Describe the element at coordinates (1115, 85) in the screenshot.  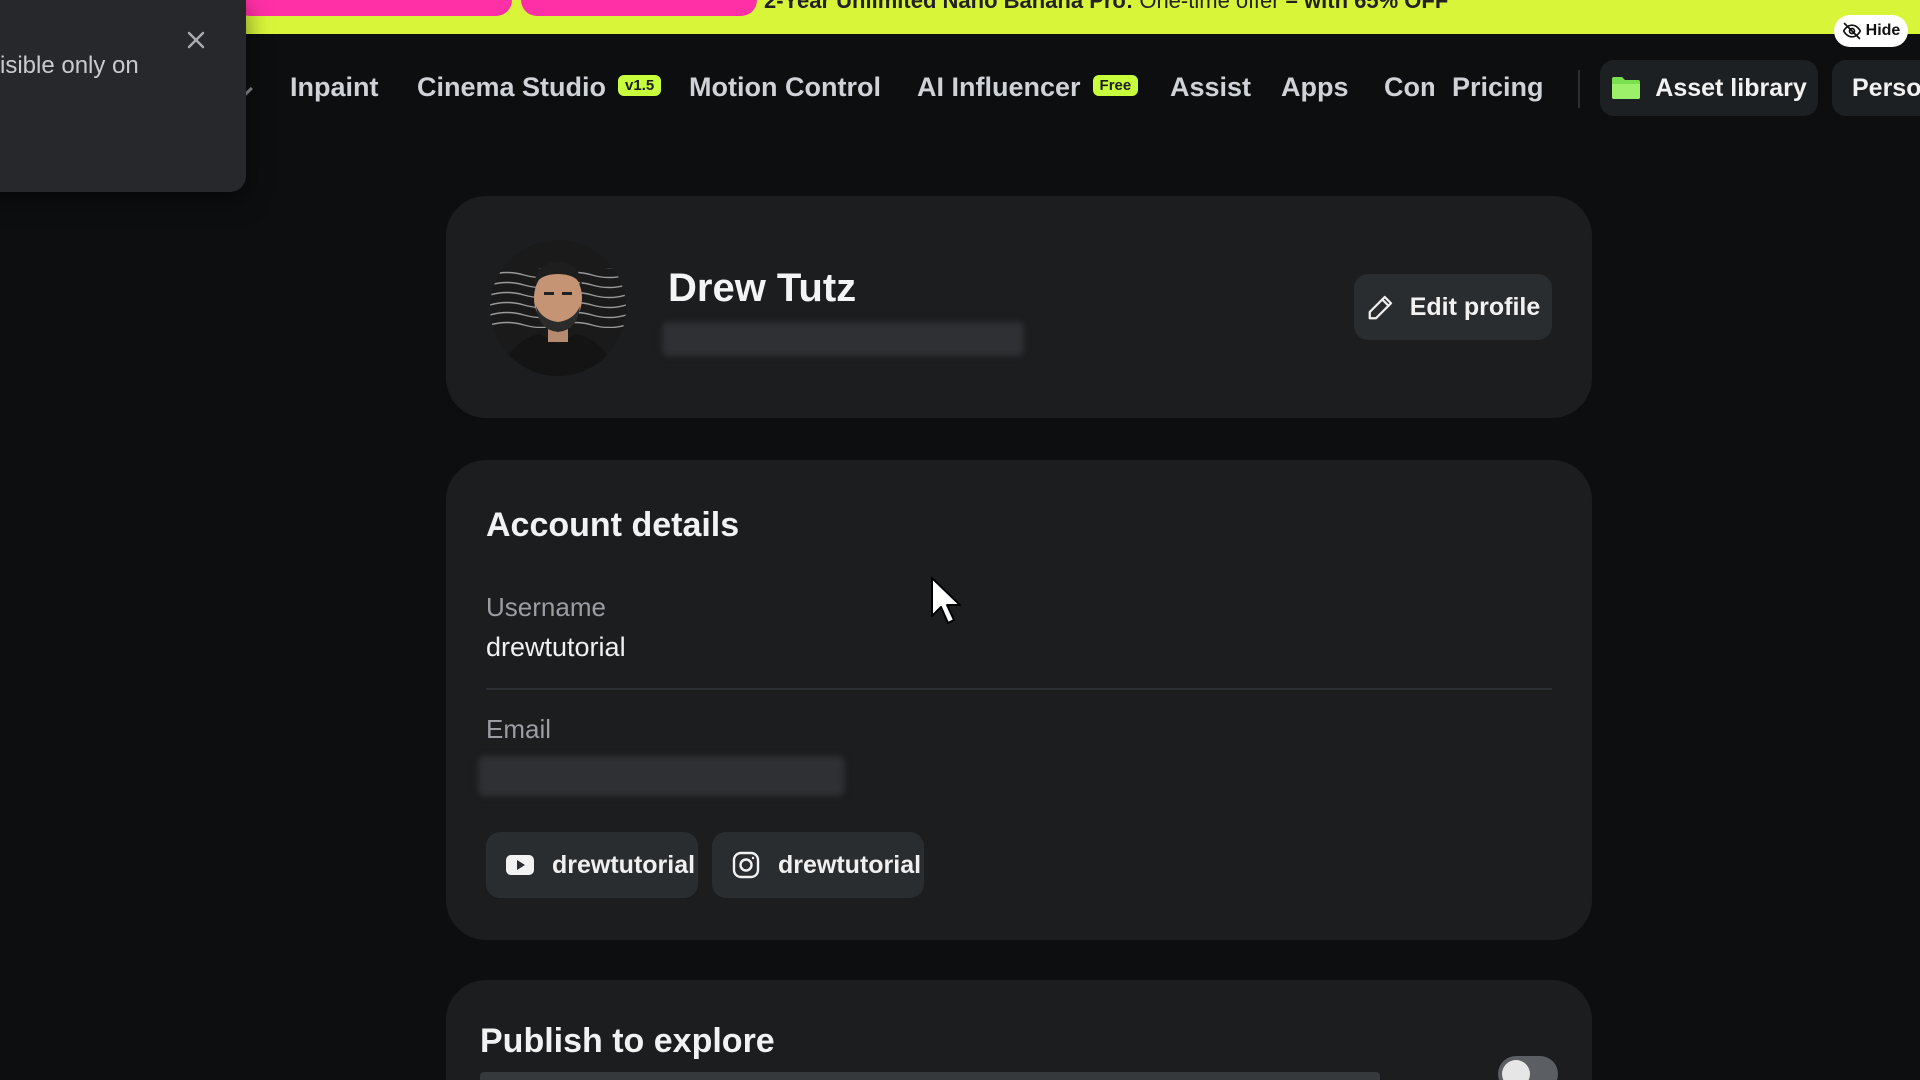
I see `free-badge: Free` at that location.